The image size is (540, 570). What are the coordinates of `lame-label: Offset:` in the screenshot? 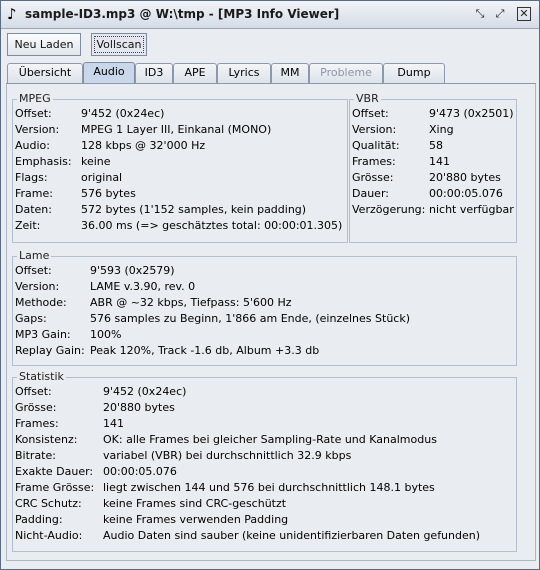 It's located at (33, 270).